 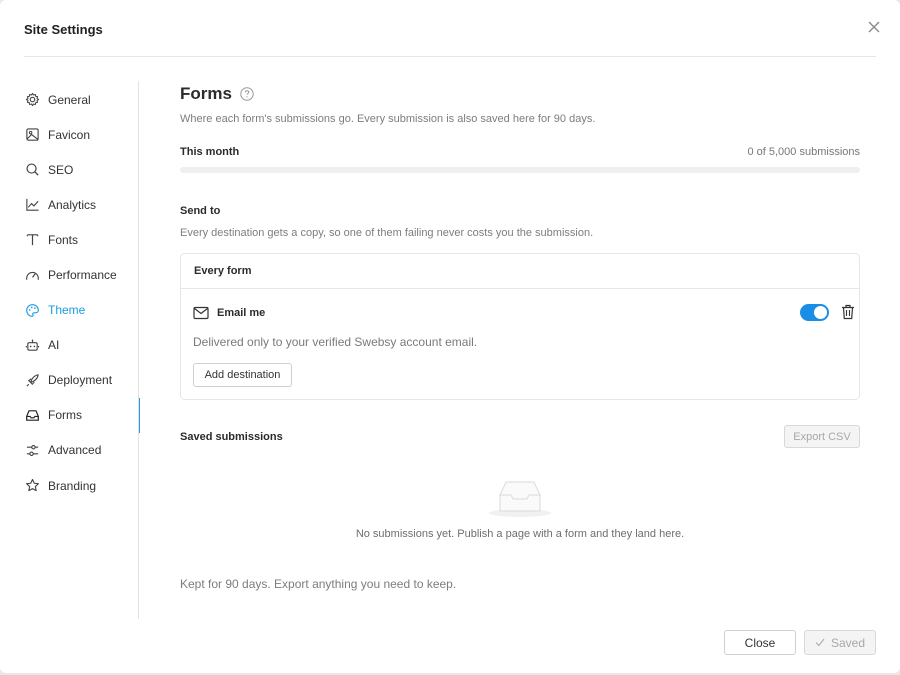 I want to click on help-icon, so click(x=247, y=94).